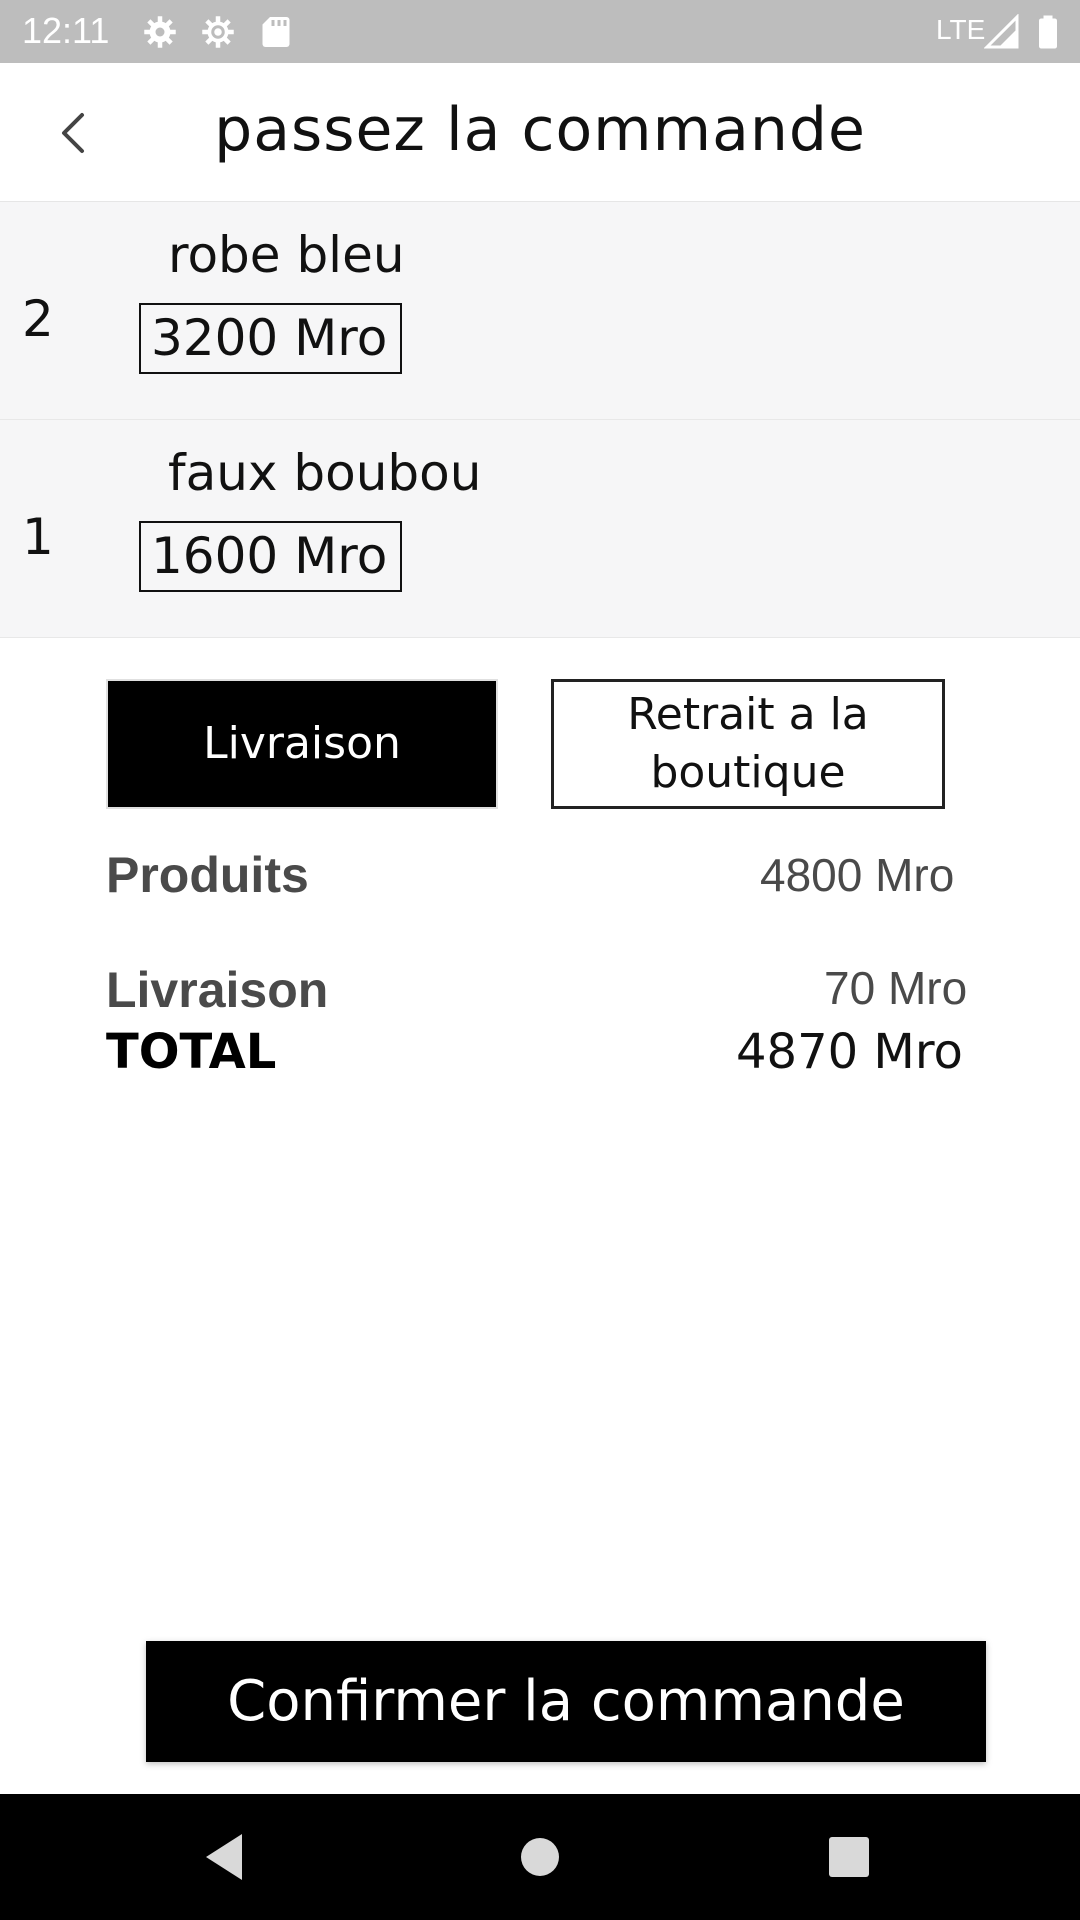 This screenshot has width=1080, height=1920. What do you see at coordinates (225, 1857) in the screenshot?
I see `back-triangle-icon` at bounding box center [225, 1857].